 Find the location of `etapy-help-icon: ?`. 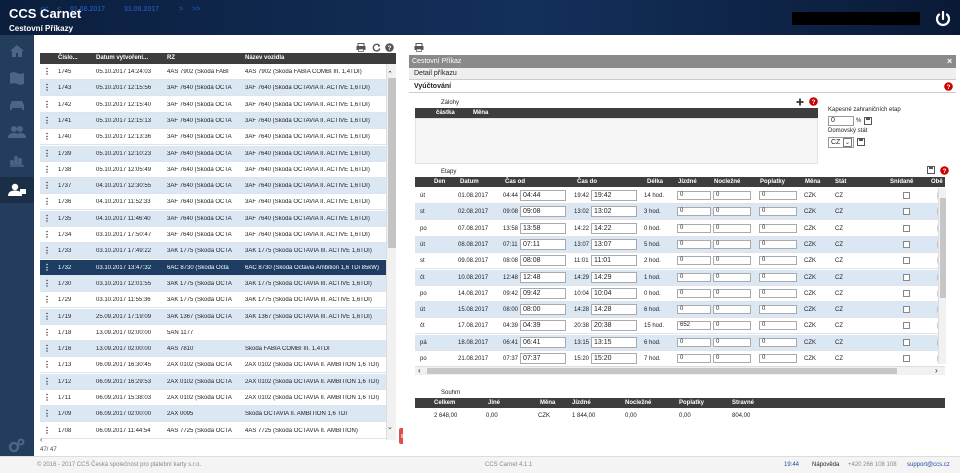

etapy-help-icon: ? is located at coordinates (944, 170).